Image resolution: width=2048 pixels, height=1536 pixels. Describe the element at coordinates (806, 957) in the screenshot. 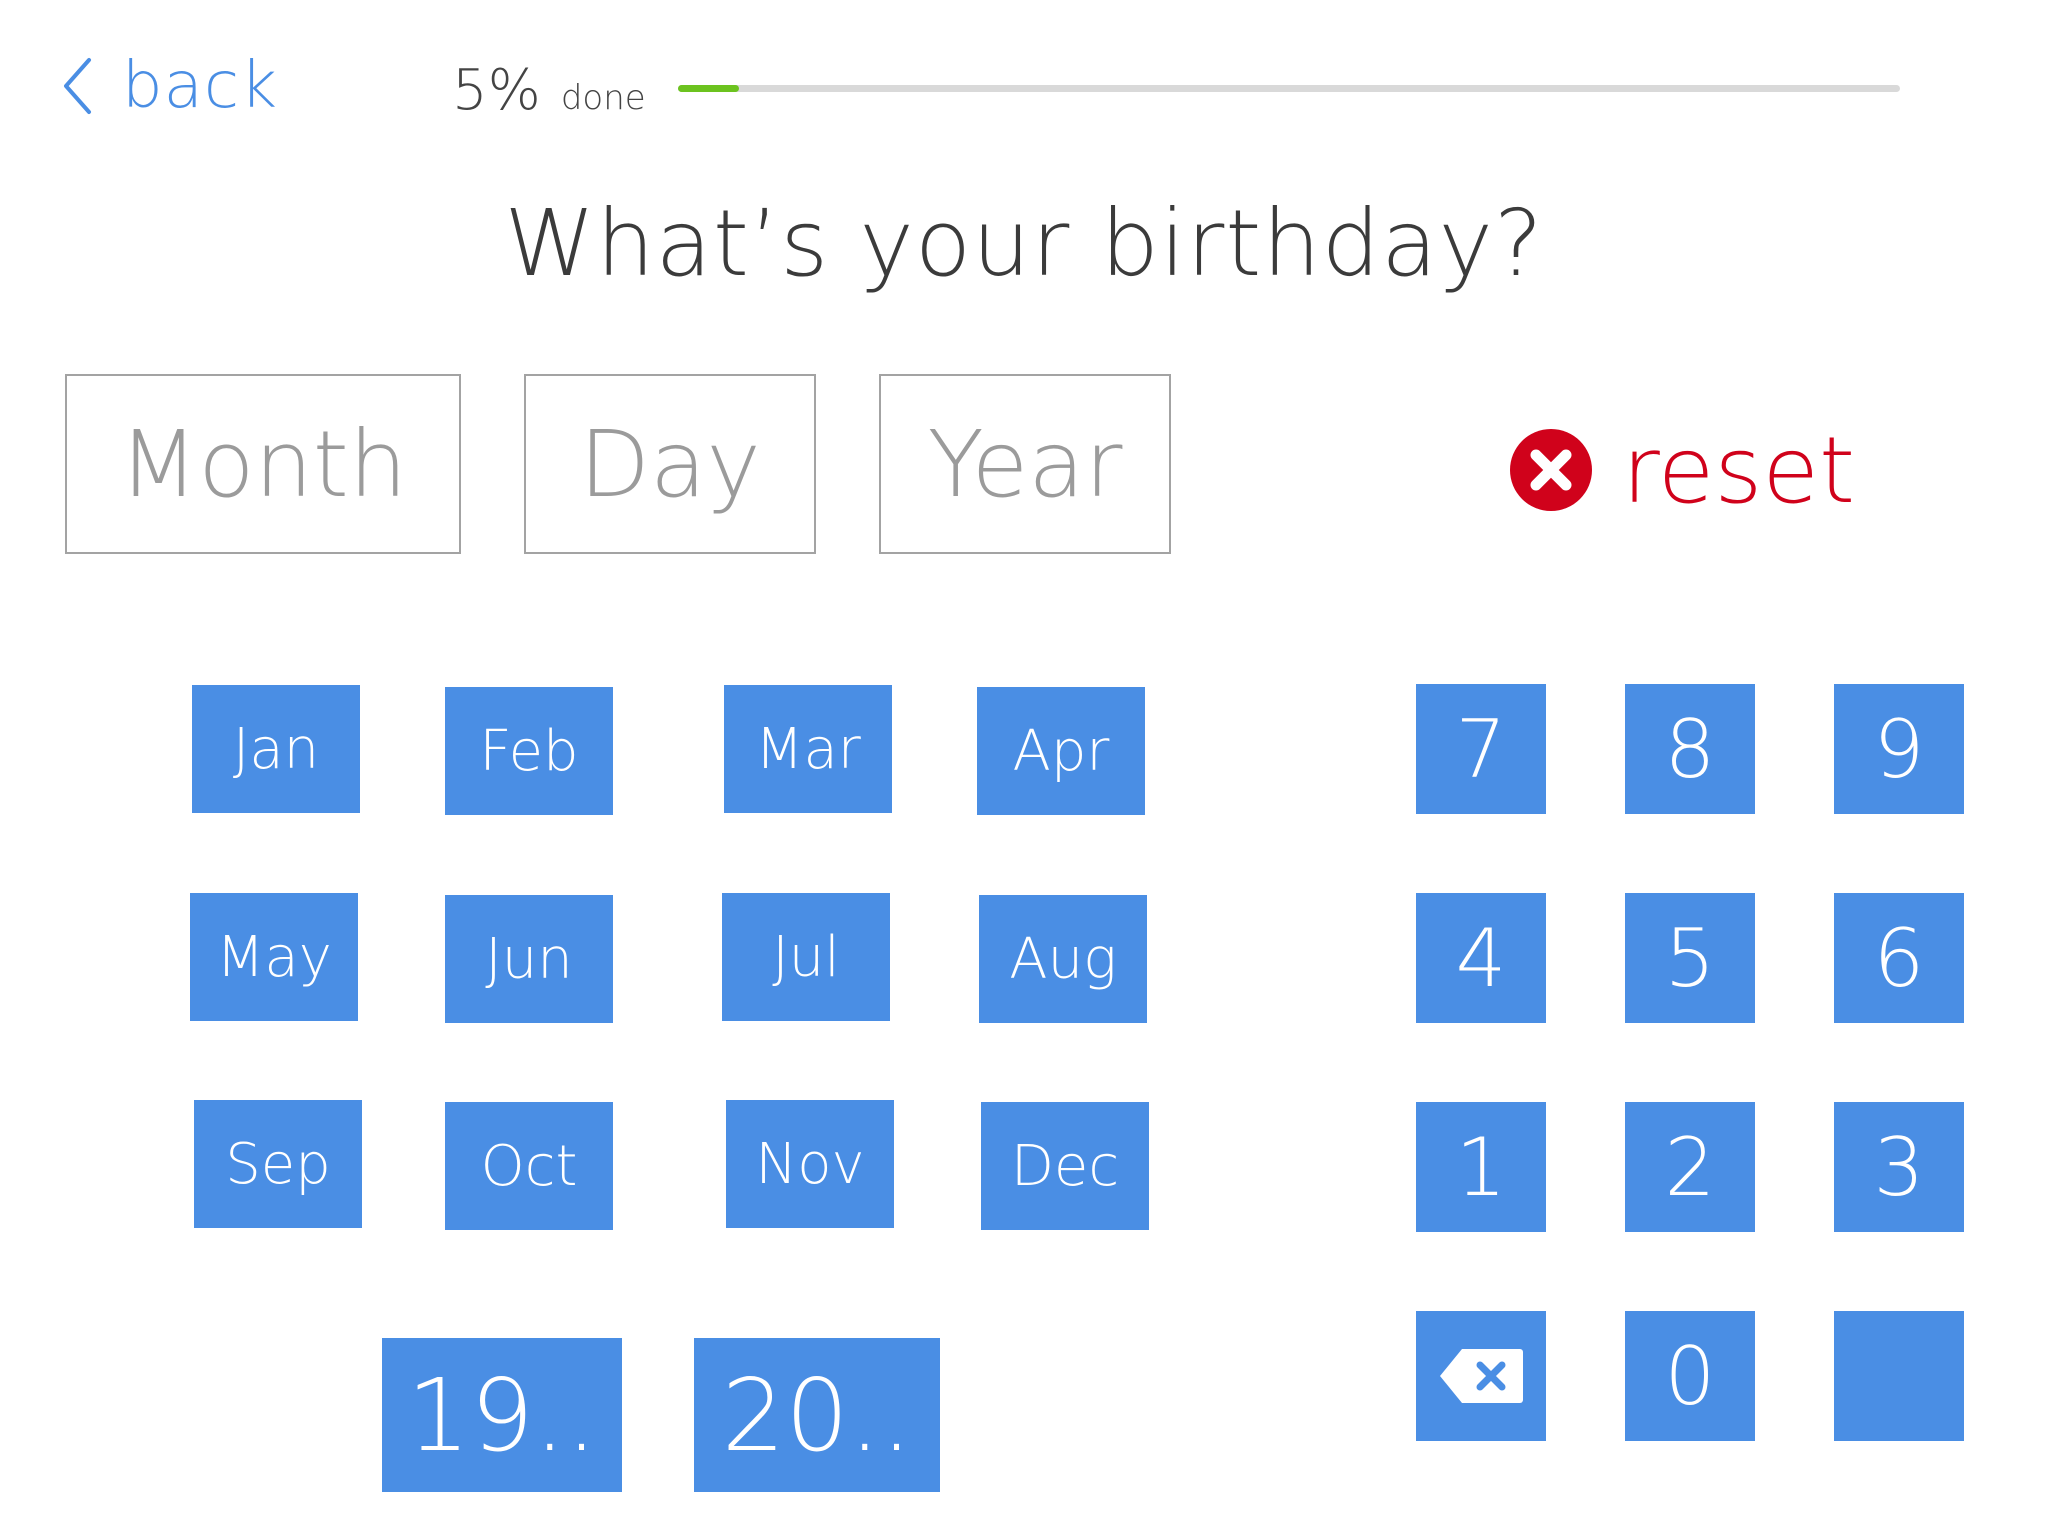

I see `month-button-jul: Jul` at that location.